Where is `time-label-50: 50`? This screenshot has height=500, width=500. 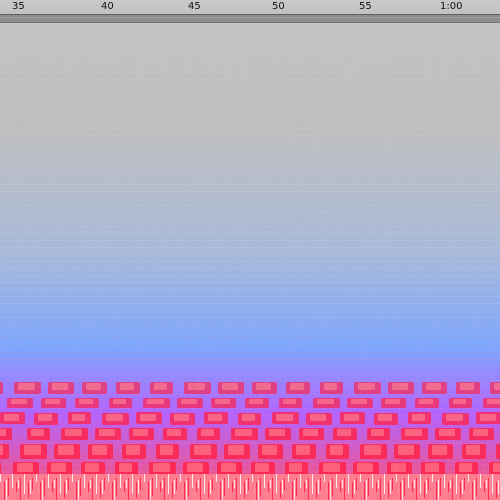
time-label-50: 50 is located at coordinates (278, 6).